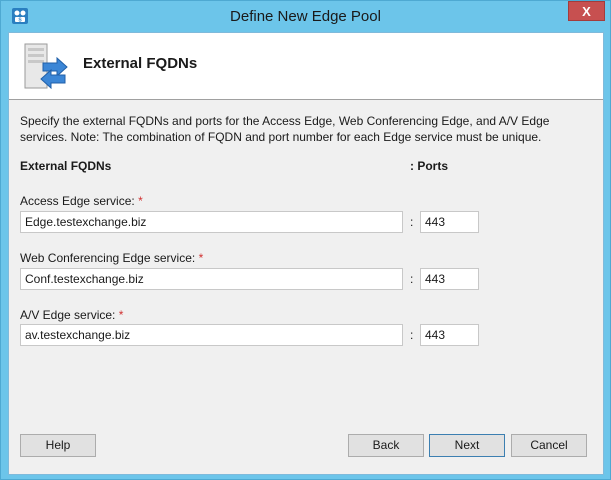 Image resolution: width=611 pixels, height=480 pixels. What do you see at coordinates (46, 66) in the screenshot?
I see `server-arrows-icon` at bounding box center [46, 66].